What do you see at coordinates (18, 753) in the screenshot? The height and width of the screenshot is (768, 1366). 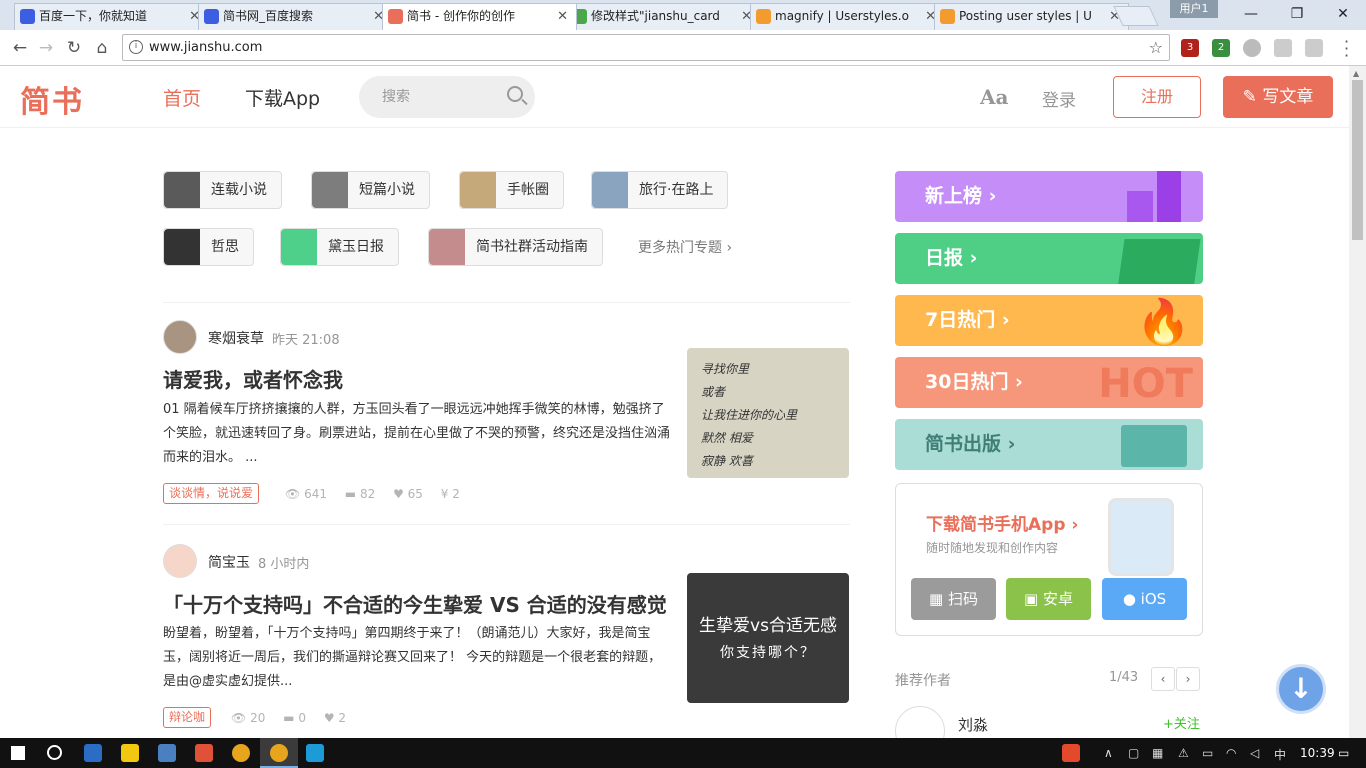 I see `windows-start-icon` at bounding box center [18, 753].